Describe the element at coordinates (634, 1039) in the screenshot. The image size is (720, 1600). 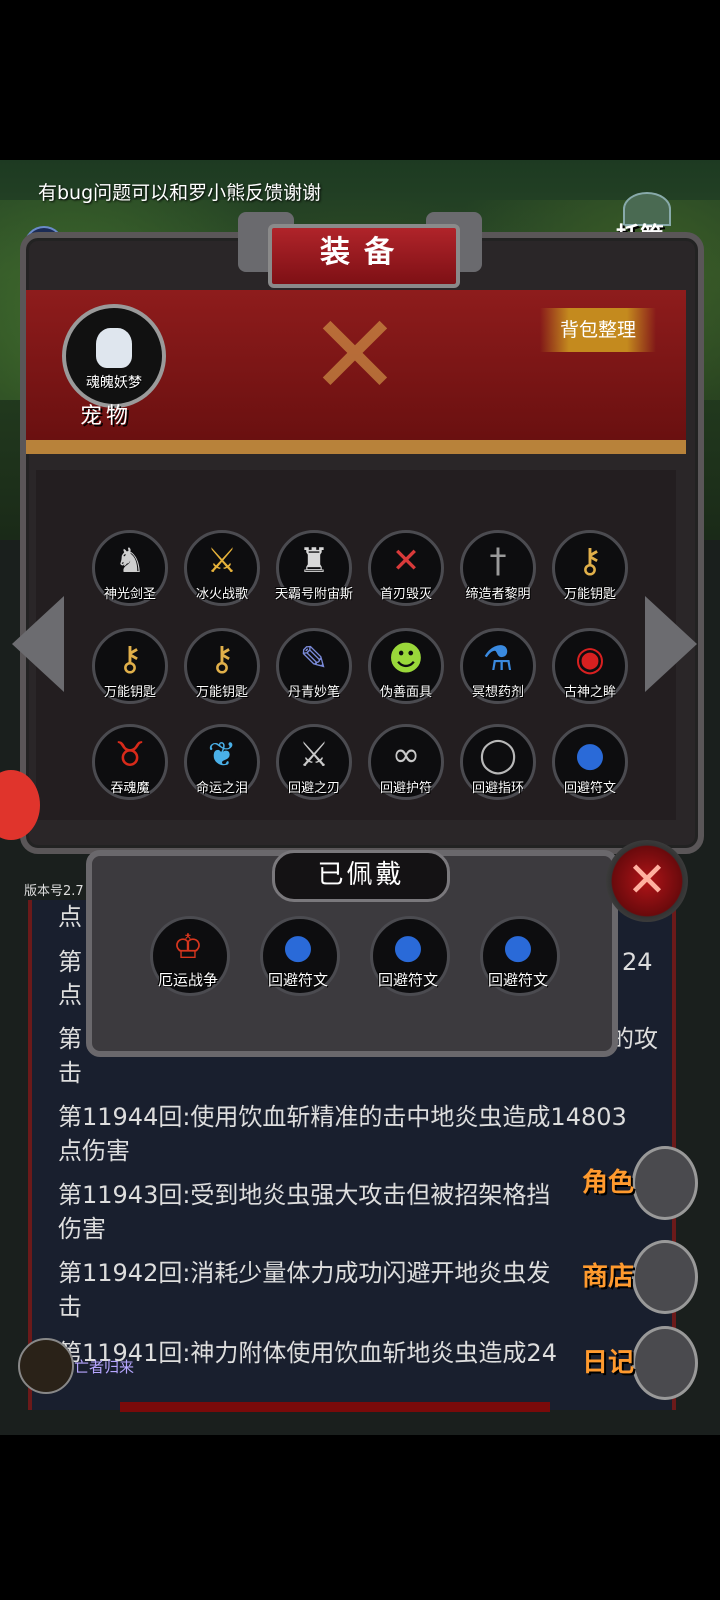
I see `log-fragment: 的攻` at that location.